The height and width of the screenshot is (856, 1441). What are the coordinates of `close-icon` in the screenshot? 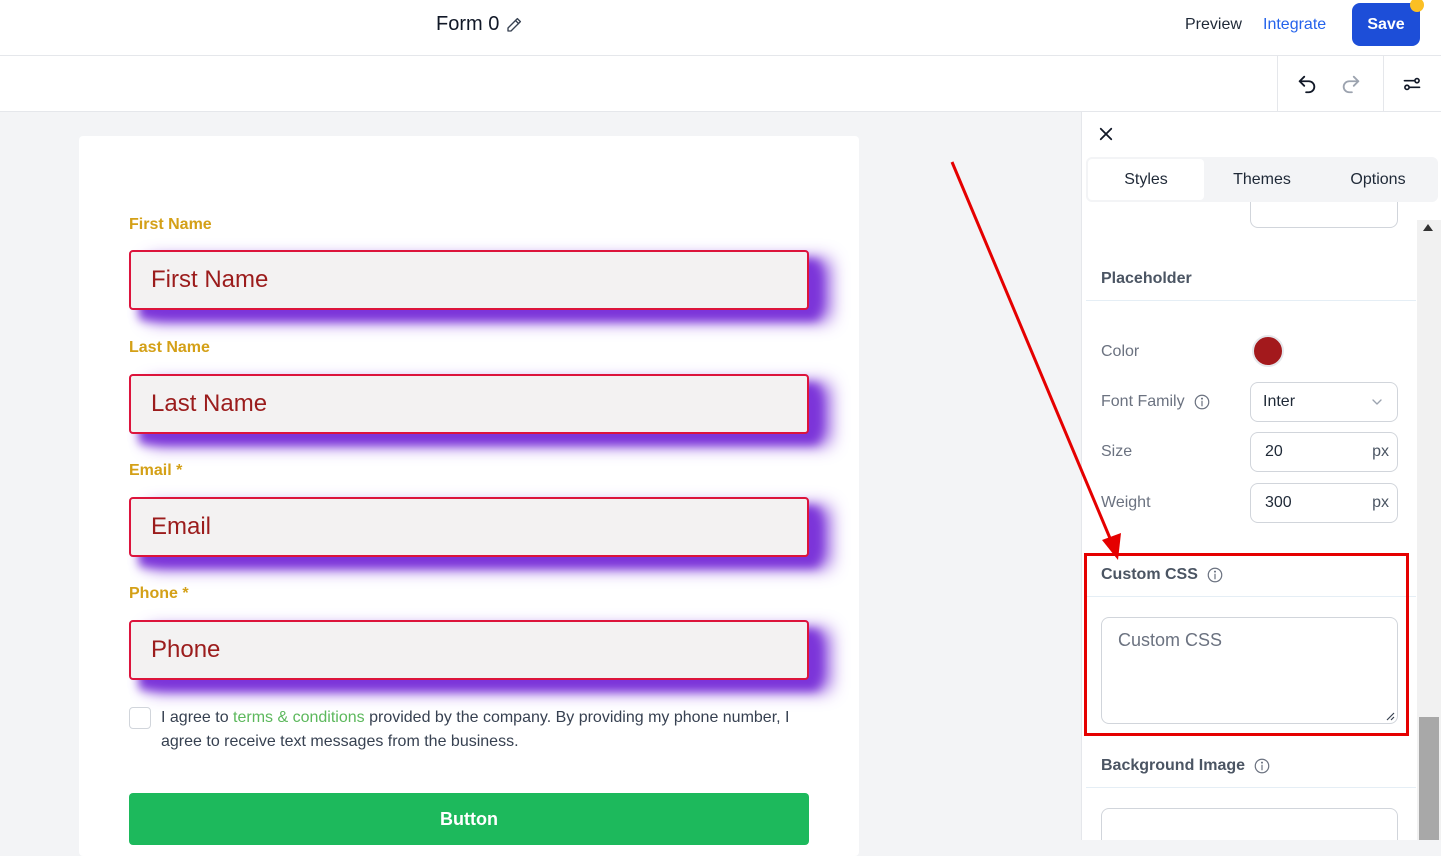 It's located at (1106, 134).